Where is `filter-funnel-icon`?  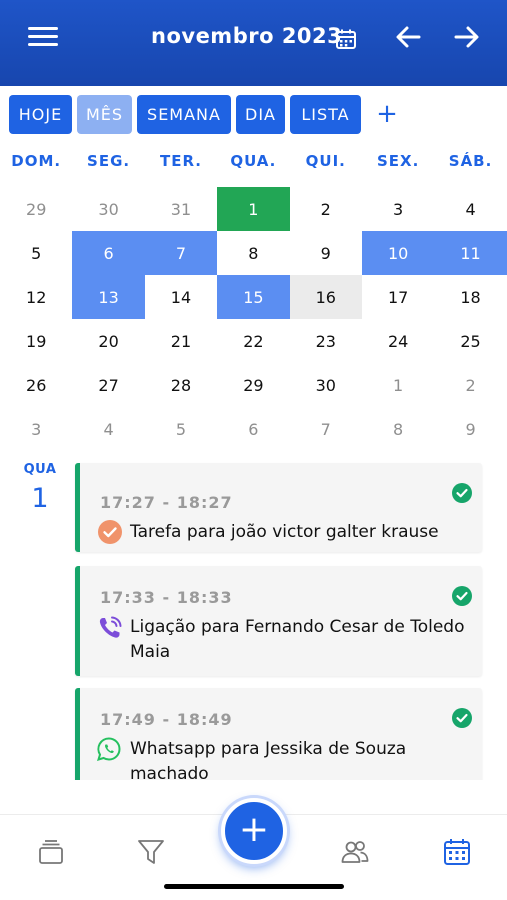 filter-funnel-icon is located at coordinates (151, 852).